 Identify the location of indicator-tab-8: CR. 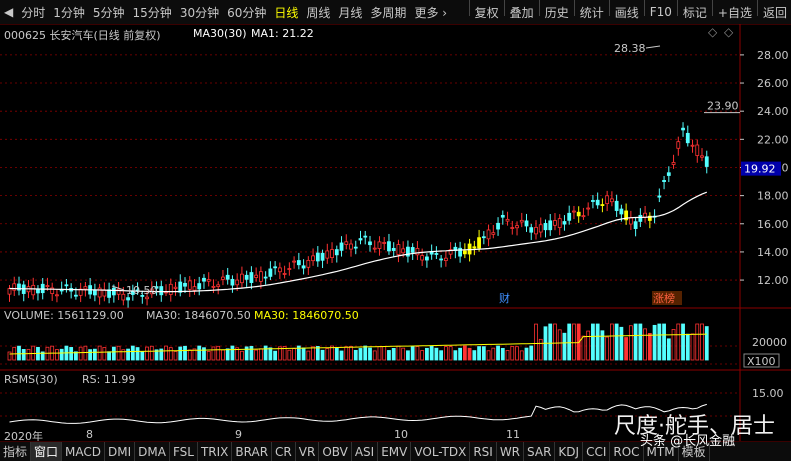
(284, 451).